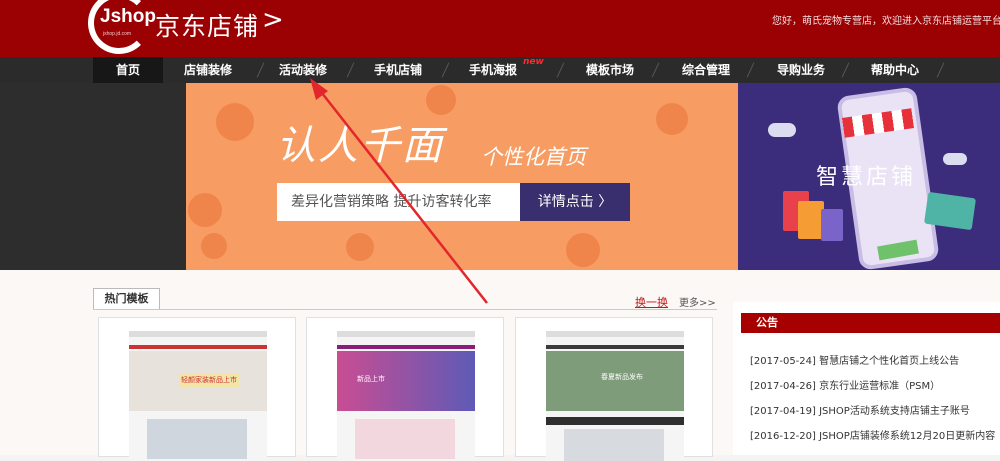  I want to click on jshop-logo-sub: jshop.jd.com, so click(117, 34).